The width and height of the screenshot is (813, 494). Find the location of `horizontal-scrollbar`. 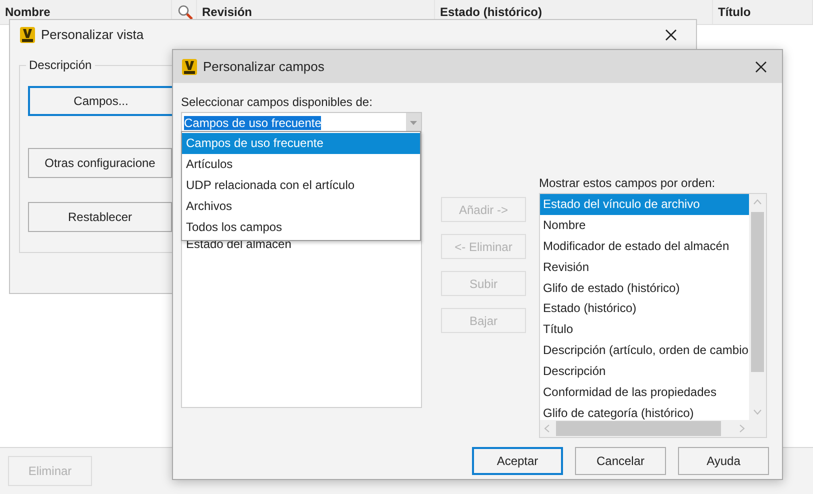

horizontal-scrollbar is located at coordinates (644, 428).